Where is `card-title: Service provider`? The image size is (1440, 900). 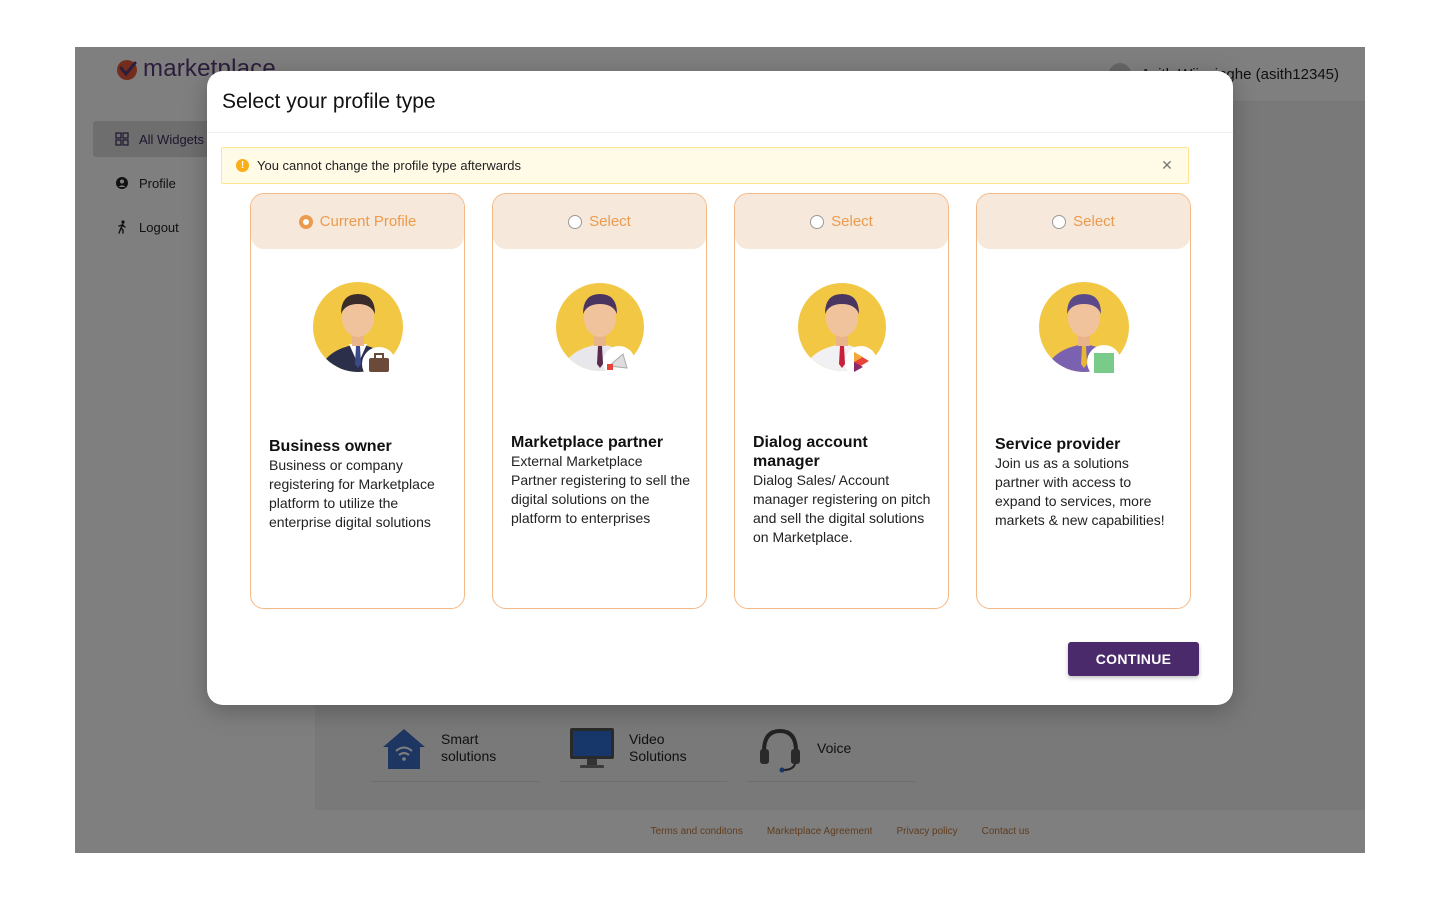
card-title: Service provider is located at coordinates (1058, 444).